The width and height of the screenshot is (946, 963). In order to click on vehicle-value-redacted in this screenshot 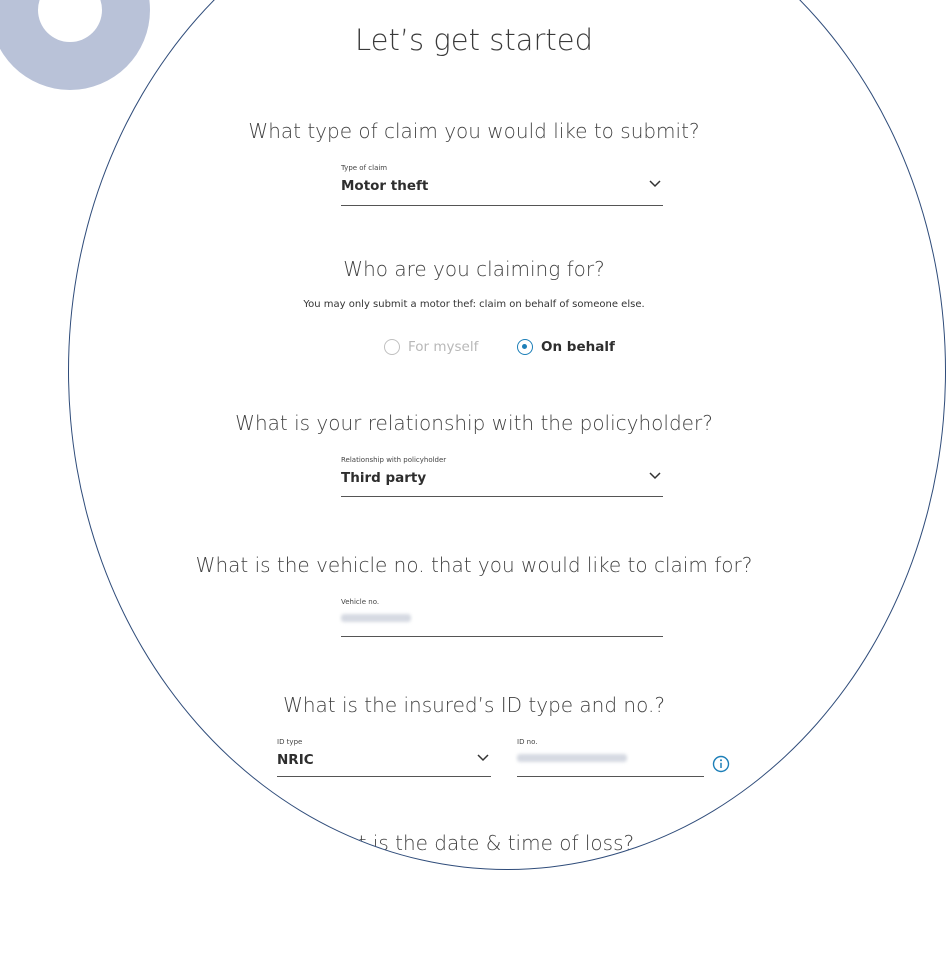, I will do `click(376, 618)`.